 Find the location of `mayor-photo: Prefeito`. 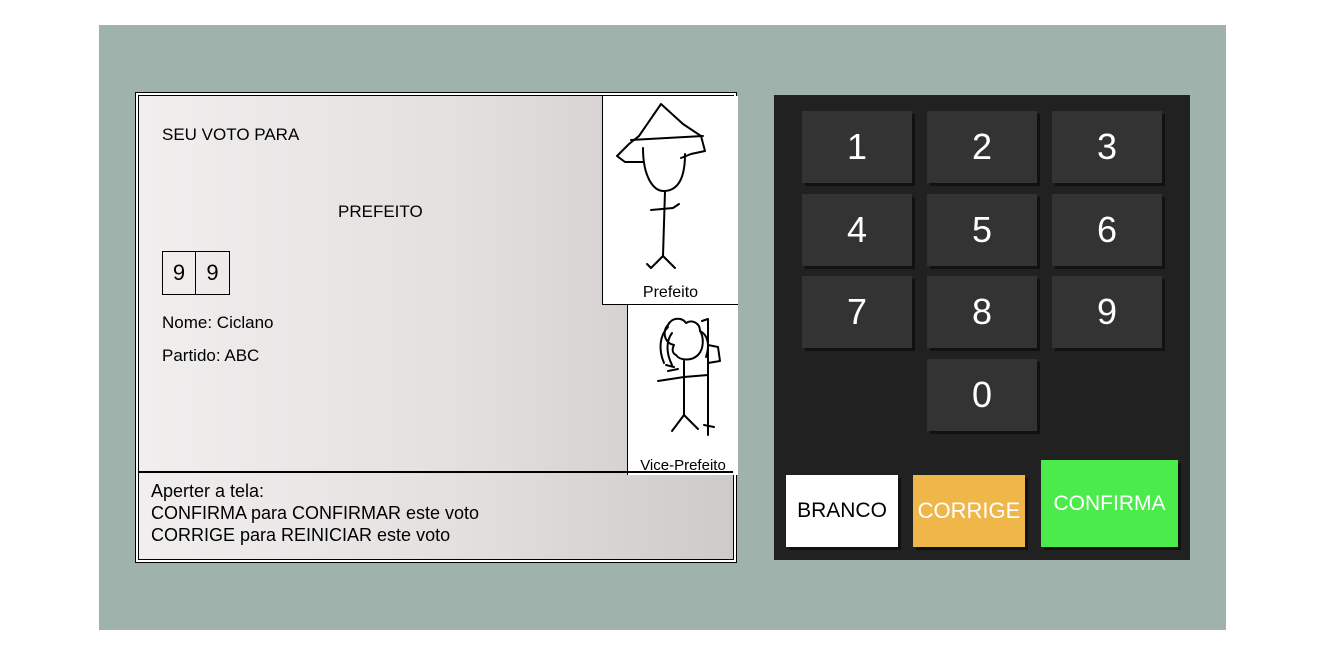

mayor-photo: Prefeito is located at coordinates (670, 200).